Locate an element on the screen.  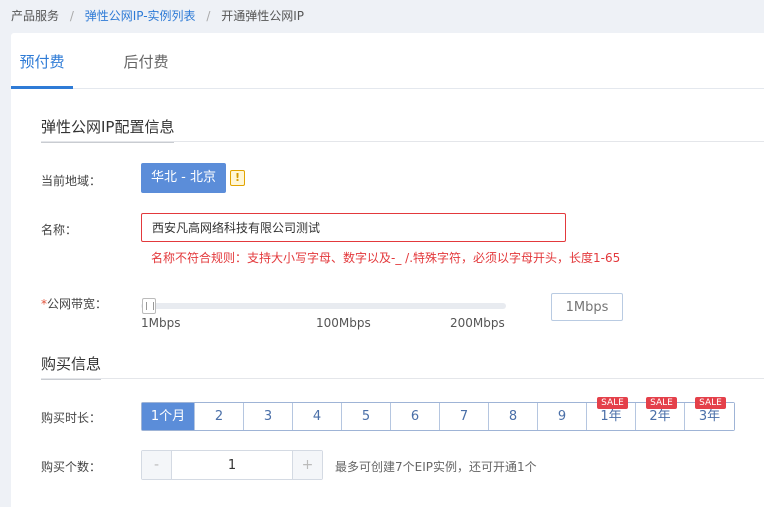
duration-option: 7 is located at coordinates (464, 416).